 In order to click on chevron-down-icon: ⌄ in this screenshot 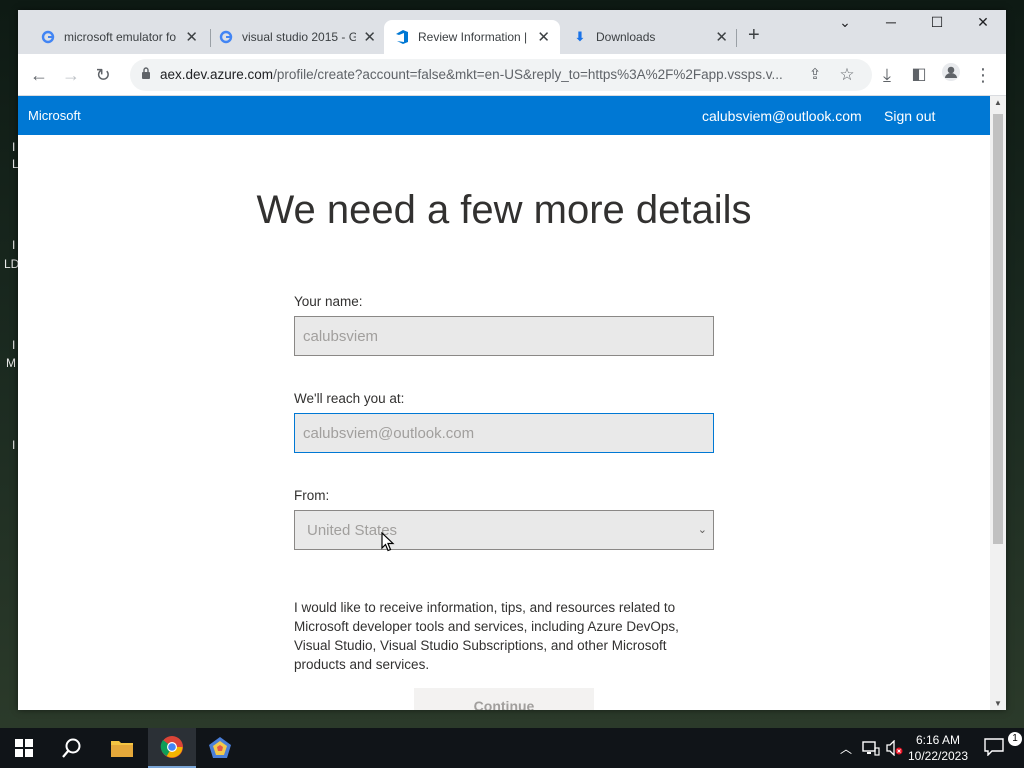, I will do `click(702, 530)`.